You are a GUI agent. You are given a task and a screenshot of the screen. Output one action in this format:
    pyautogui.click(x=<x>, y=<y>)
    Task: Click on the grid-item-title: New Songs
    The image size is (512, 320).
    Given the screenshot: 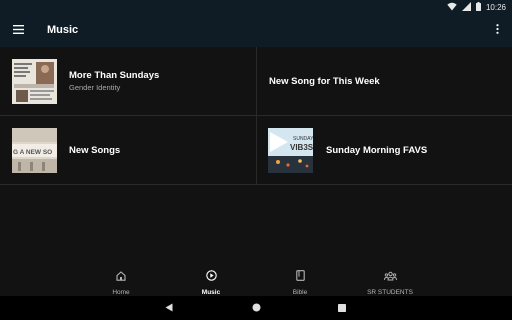 What is the action you would take?
    pyautogui.click(x=95, y=150)
    